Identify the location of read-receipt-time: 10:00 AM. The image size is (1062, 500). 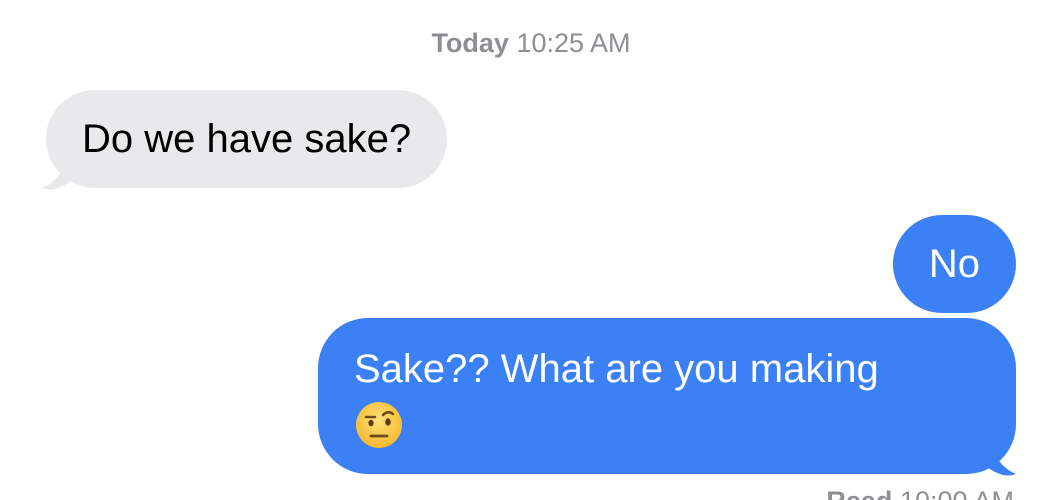
(957, 493).